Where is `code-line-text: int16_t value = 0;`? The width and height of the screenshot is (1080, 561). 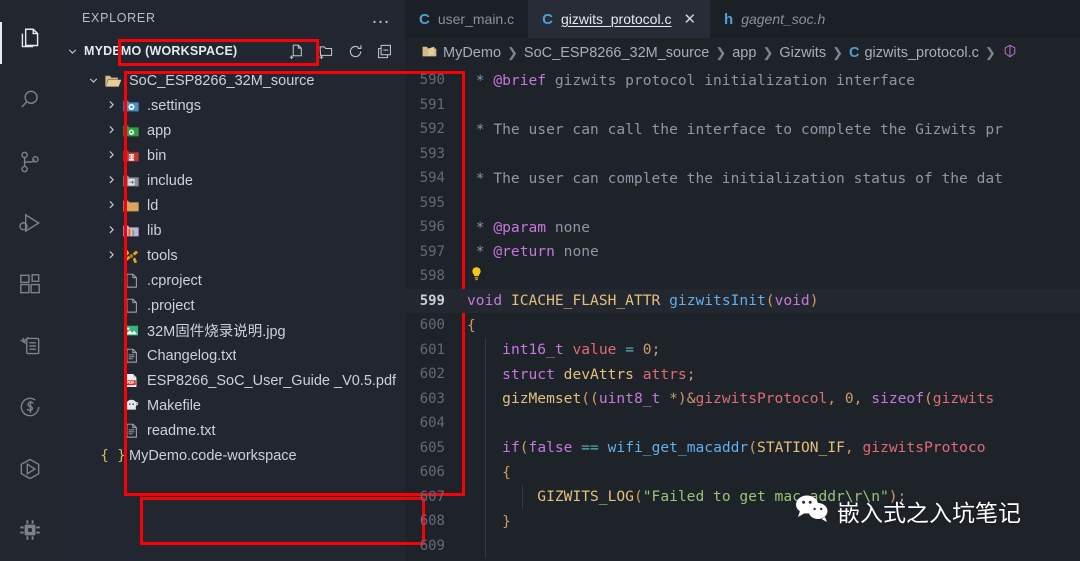
code-line-text: int16_t value = 0; is located at coordinates (581, 350).